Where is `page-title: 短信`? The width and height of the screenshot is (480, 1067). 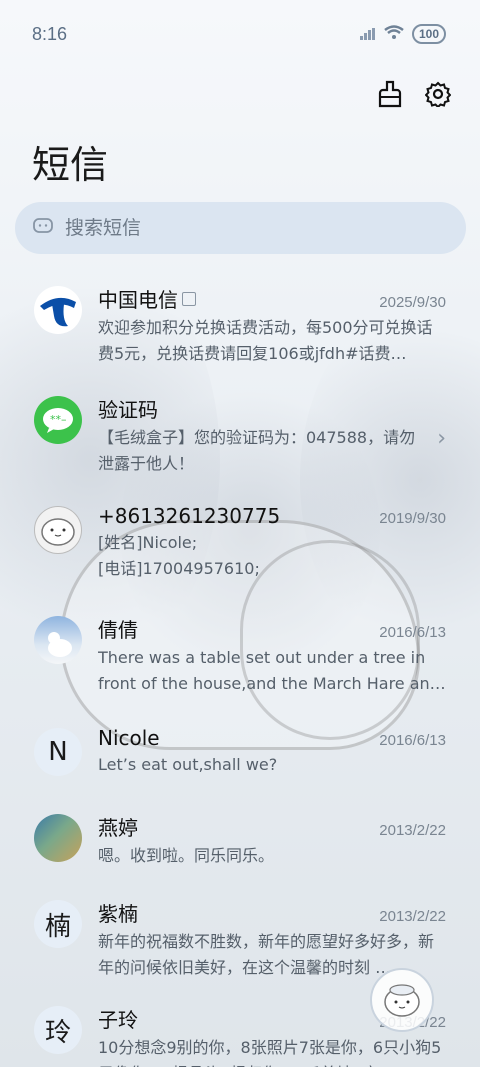
page-title: 短信 is located at coordinates (70, 165).